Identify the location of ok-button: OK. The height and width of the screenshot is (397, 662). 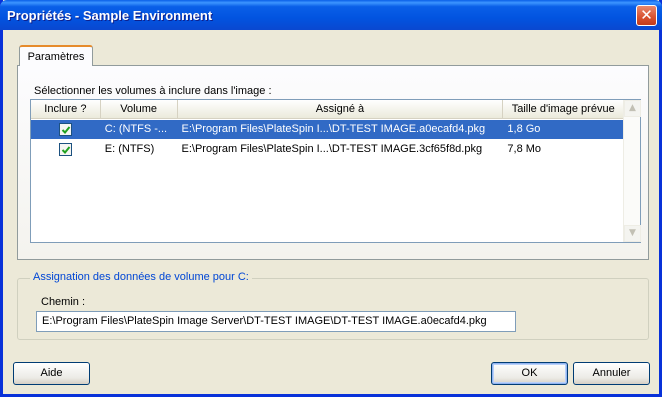
(529, 373).